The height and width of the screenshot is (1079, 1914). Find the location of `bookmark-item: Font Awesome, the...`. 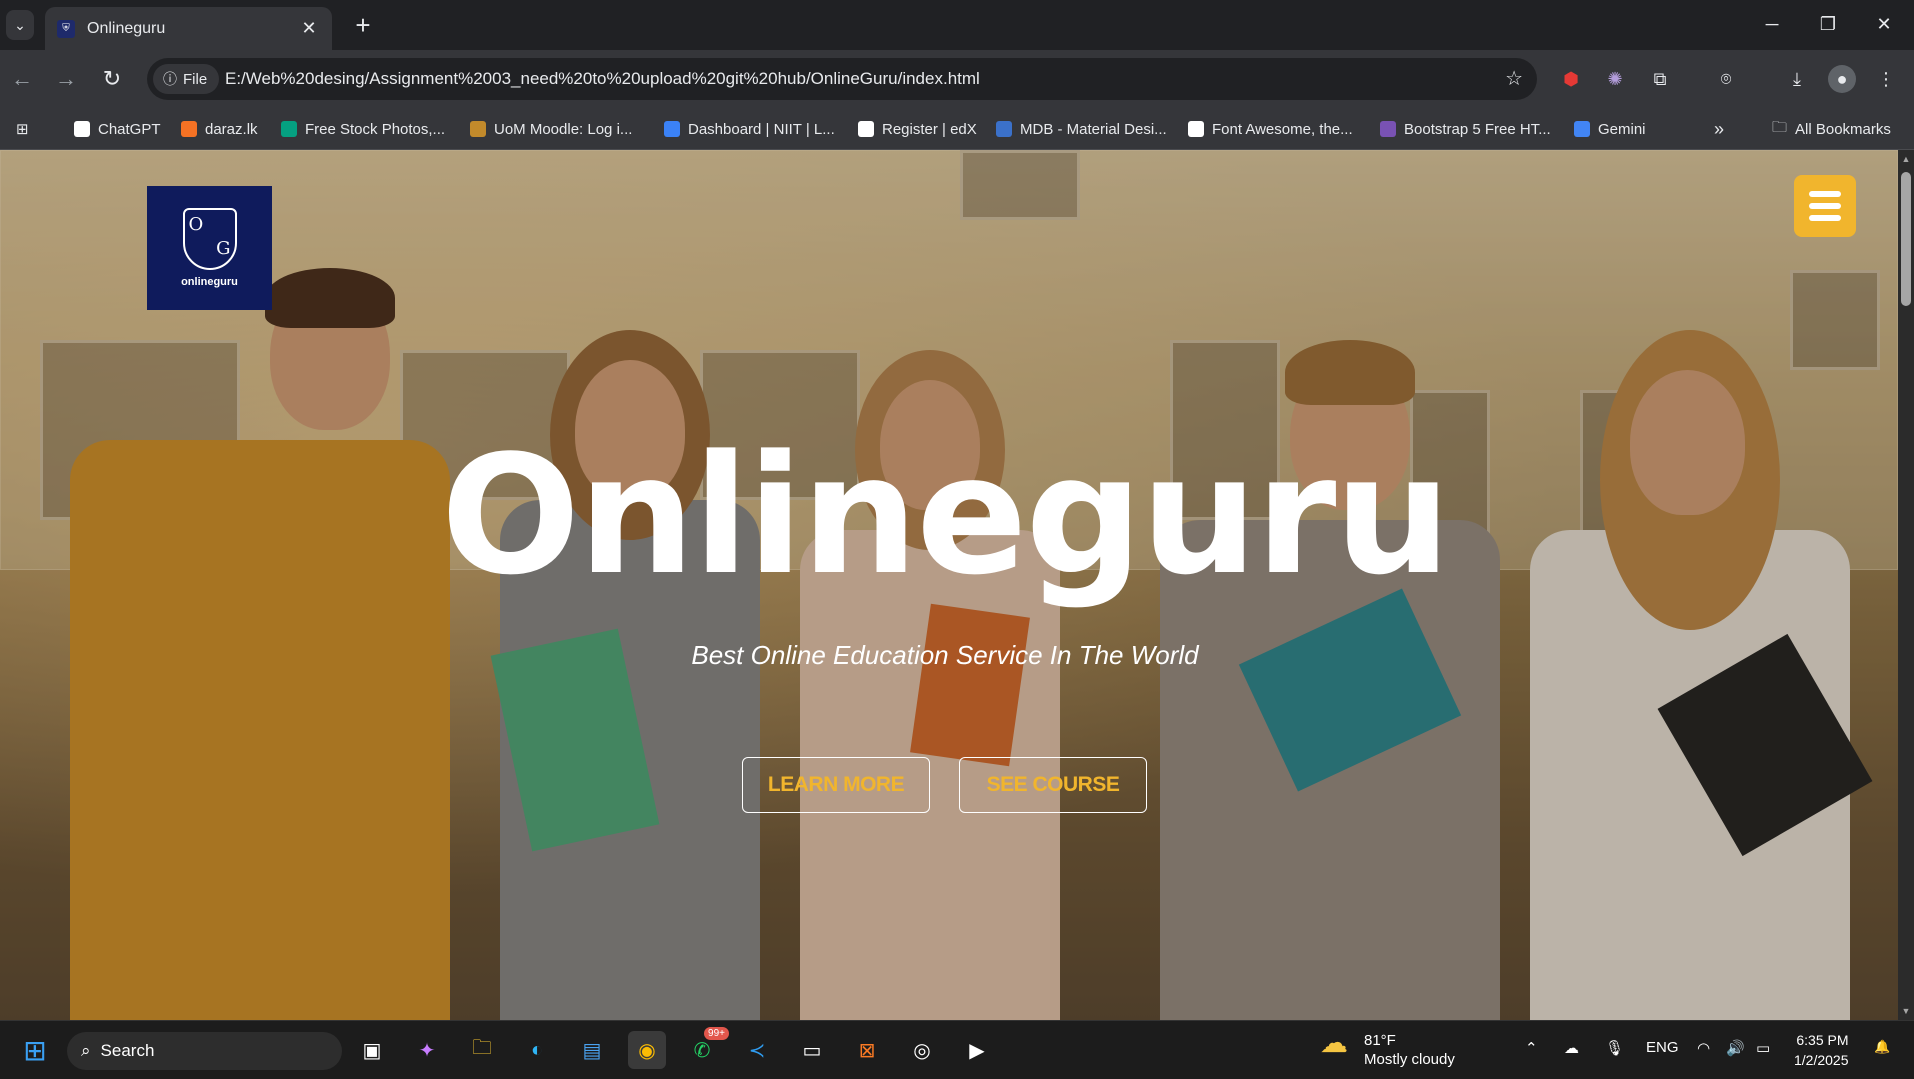

bookmark-item: Font Awesome, the... is located at coordinates (1270, 129).